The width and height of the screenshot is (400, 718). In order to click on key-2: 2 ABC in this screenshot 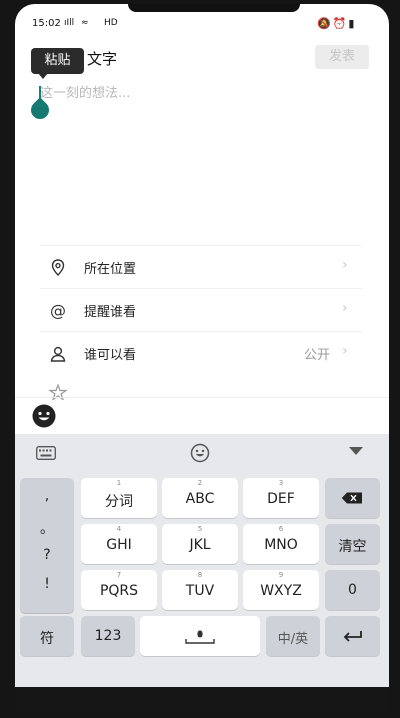, I will do `click(200, 498)`.